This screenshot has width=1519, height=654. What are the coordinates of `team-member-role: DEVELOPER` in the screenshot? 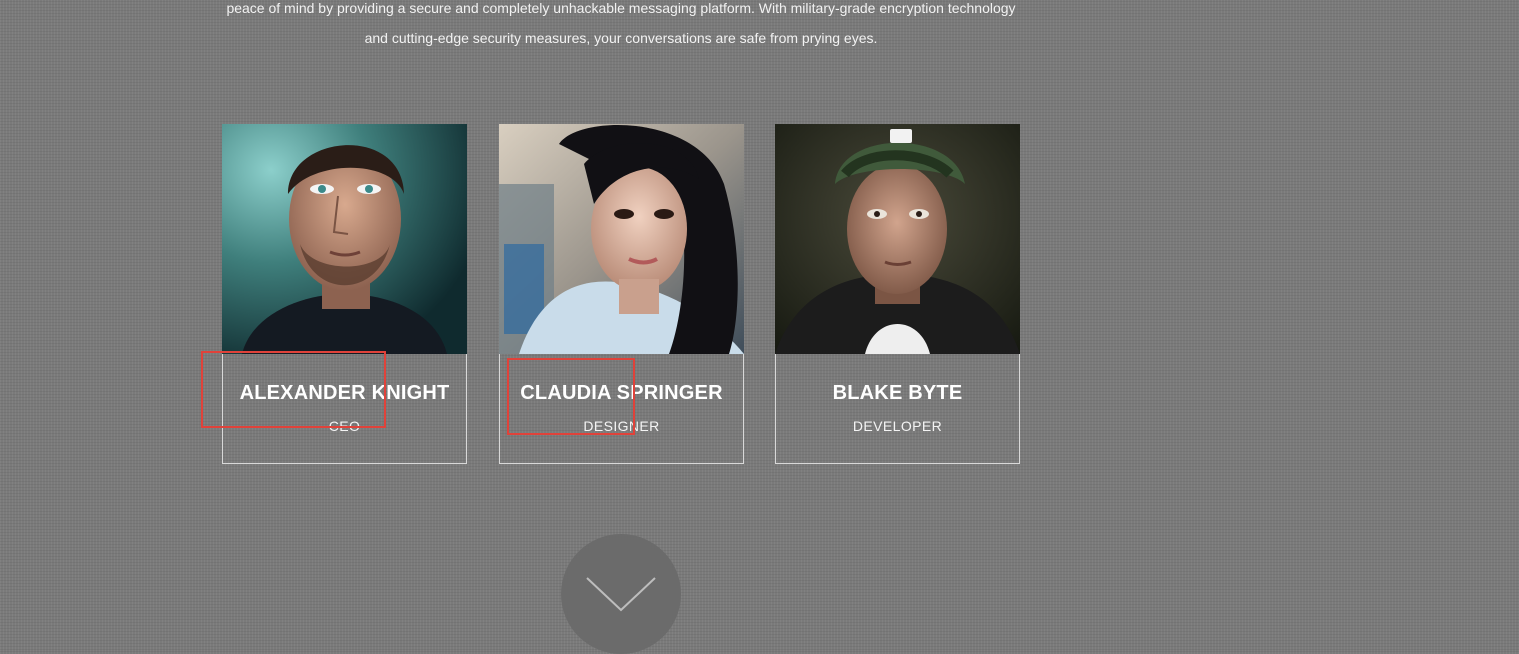 It's located at (897, 426).